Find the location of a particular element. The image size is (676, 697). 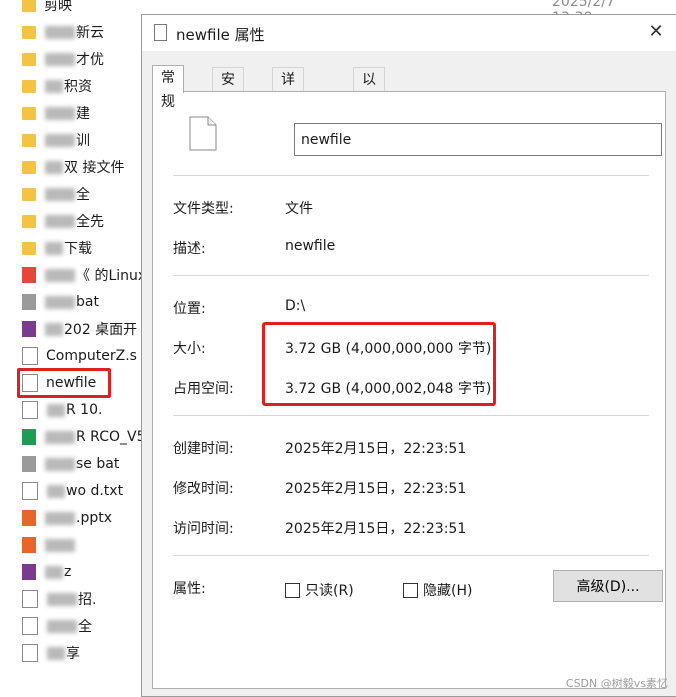

newfile-highlight-box is located at coordinates (64, 383).